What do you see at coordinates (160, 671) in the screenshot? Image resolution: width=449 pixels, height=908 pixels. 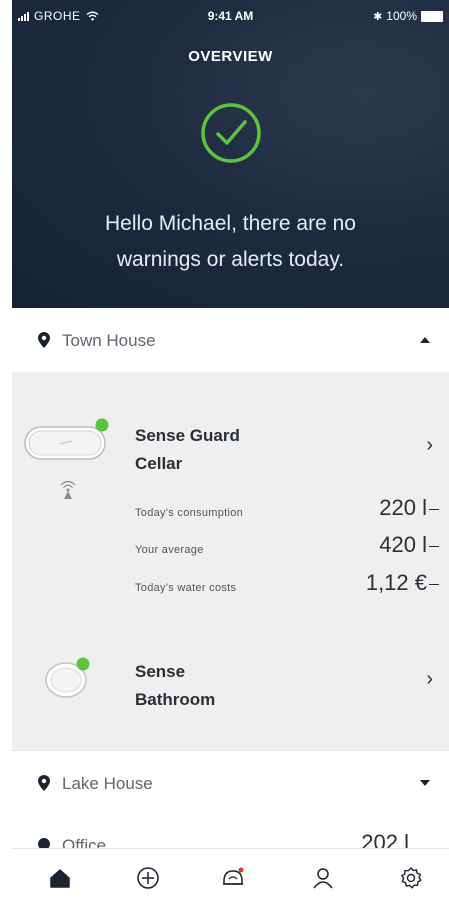 I see `device-name: Sense` at bounding box center [160, 671].